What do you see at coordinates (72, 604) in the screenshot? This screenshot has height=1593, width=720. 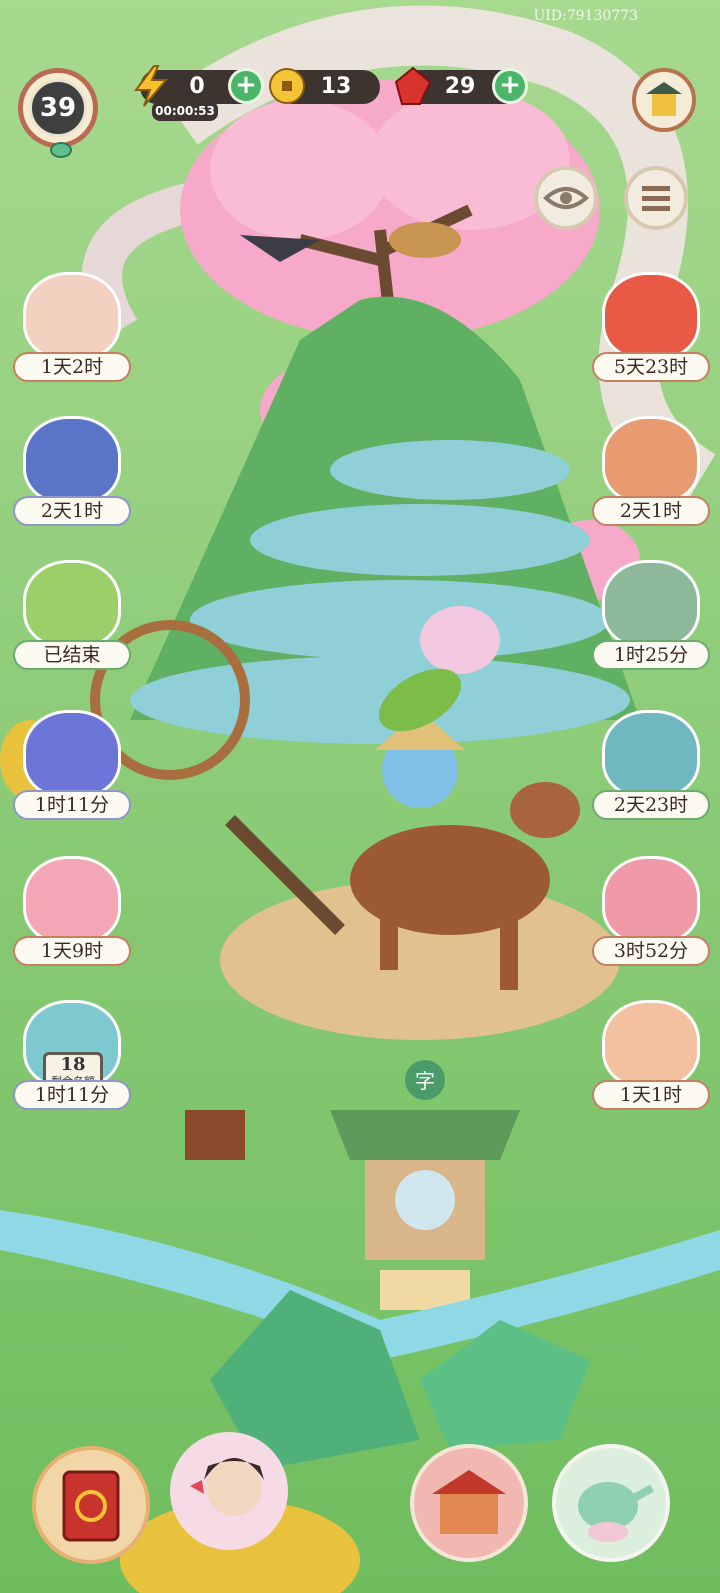 I see `scarecrow-icon` at bounding box center [72, 604].